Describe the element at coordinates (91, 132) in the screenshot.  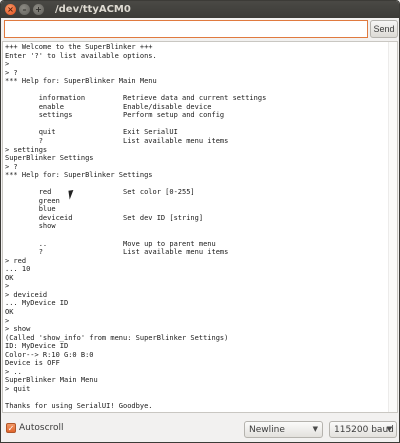
I see `console-line: quit Exit SerialUI` at that location.